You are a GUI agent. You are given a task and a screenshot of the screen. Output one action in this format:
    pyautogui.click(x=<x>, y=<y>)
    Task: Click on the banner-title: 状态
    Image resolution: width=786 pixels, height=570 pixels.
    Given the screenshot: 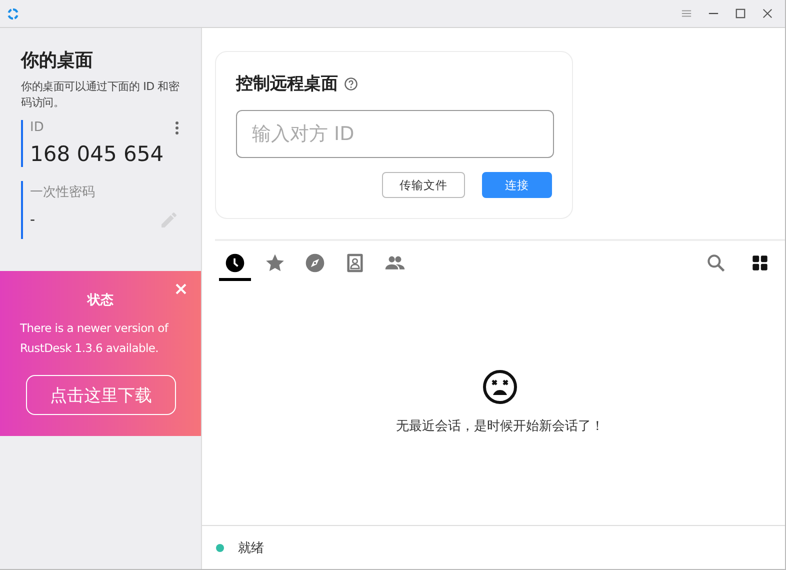 What is the action you would take?
    pyautogui.click(x=100, y=300)
    